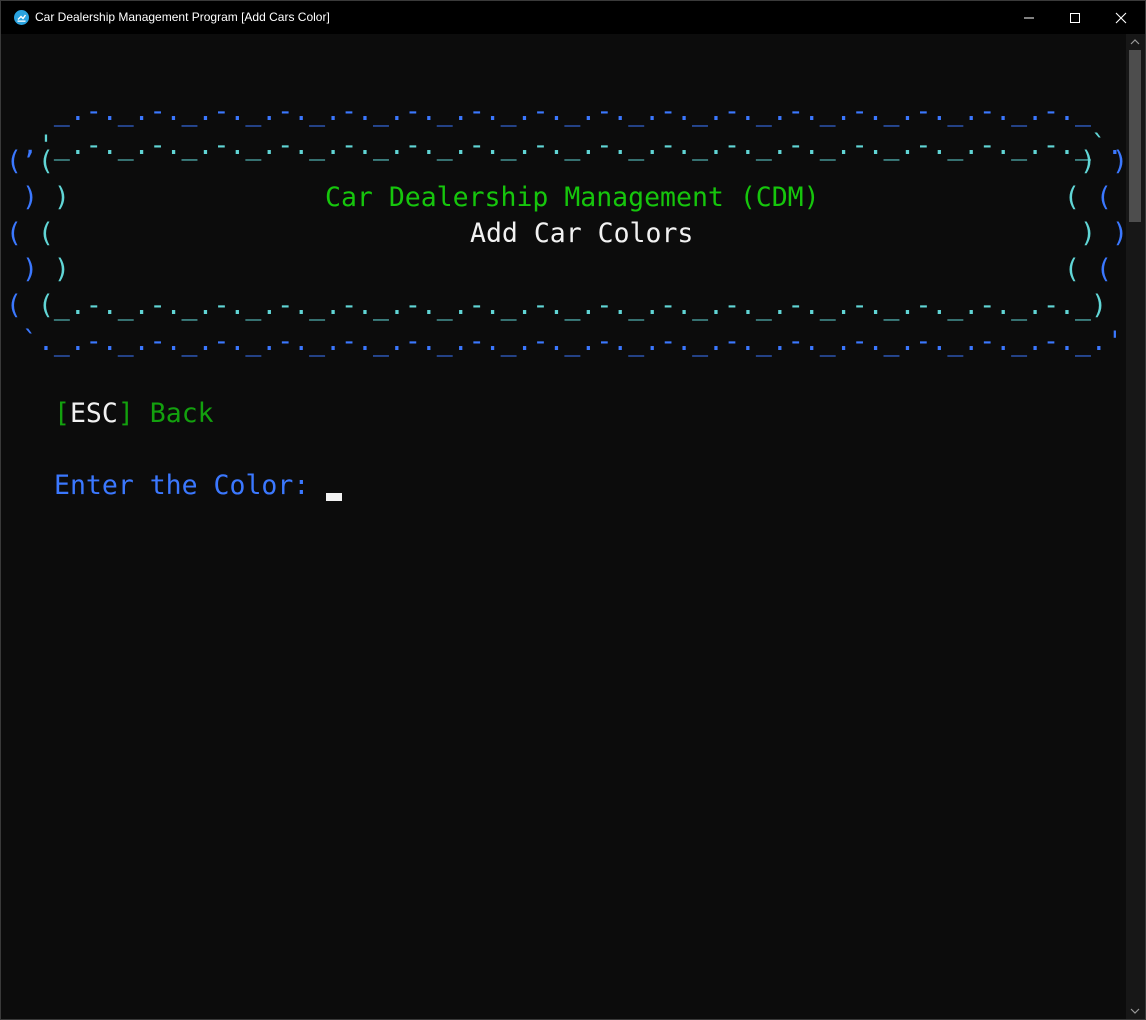  I want to click on maximize-button, so click(1075, 17).